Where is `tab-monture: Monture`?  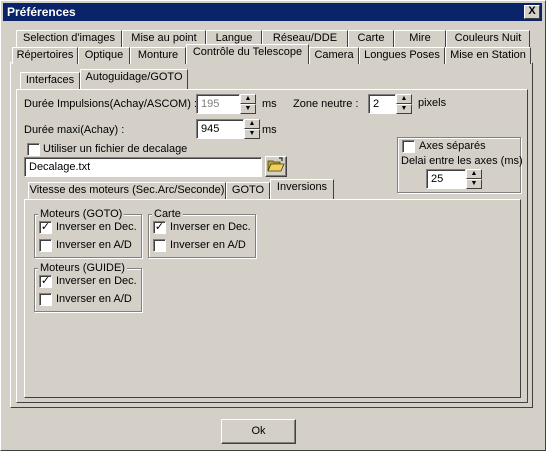
tab-monture: Monture is located at coordinates (158, 55).